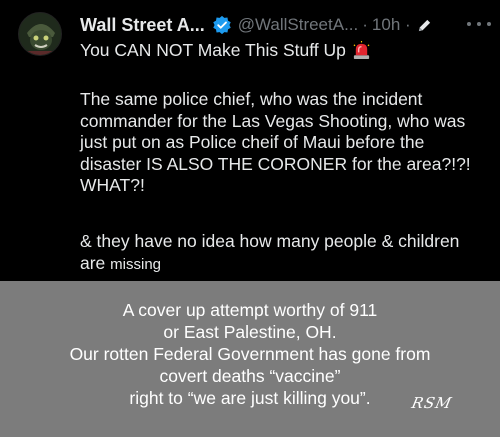 This screenshot has width=500, height=437. What do you see at coordinates (361, 50) in the screenshot?
I see `siren-emoji-icon` at bounding box center [361, 50].